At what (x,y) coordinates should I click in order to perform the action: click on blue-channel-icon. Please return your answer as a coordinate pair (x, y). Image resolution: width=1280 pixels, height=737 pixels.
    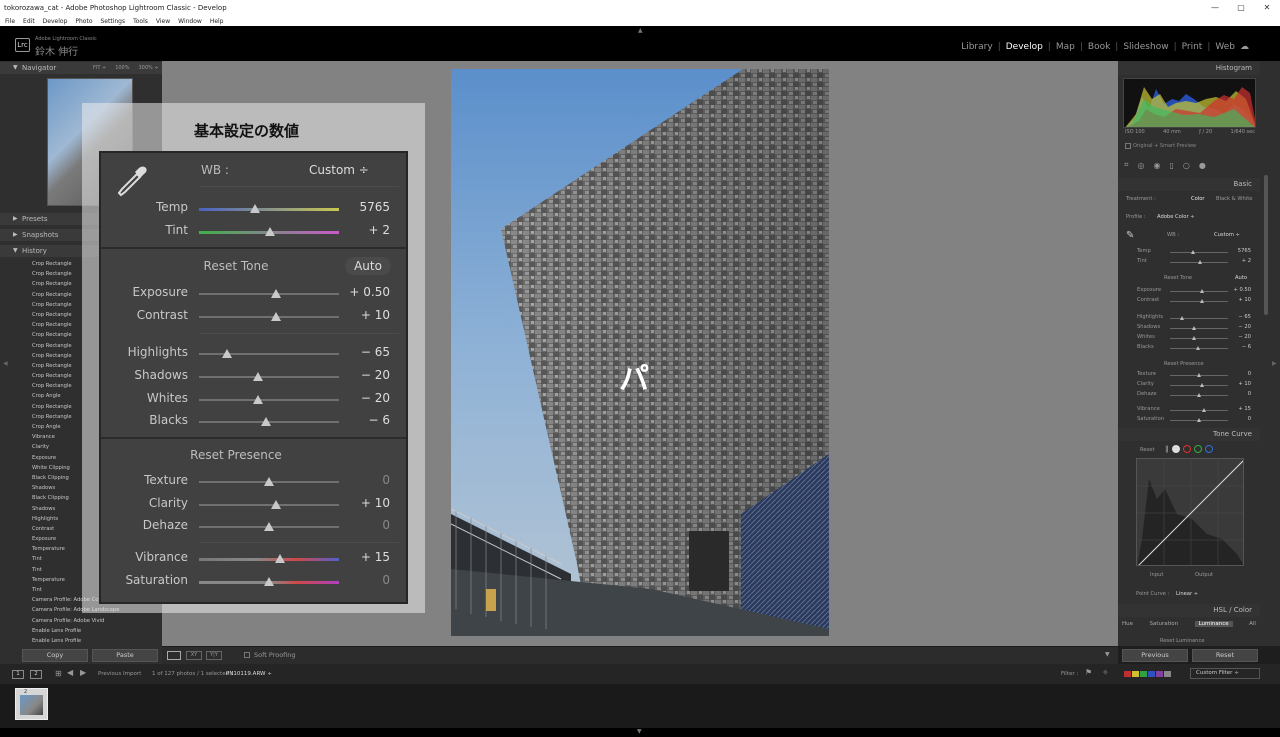
    Looking at the image, I should click on (1208, 449).